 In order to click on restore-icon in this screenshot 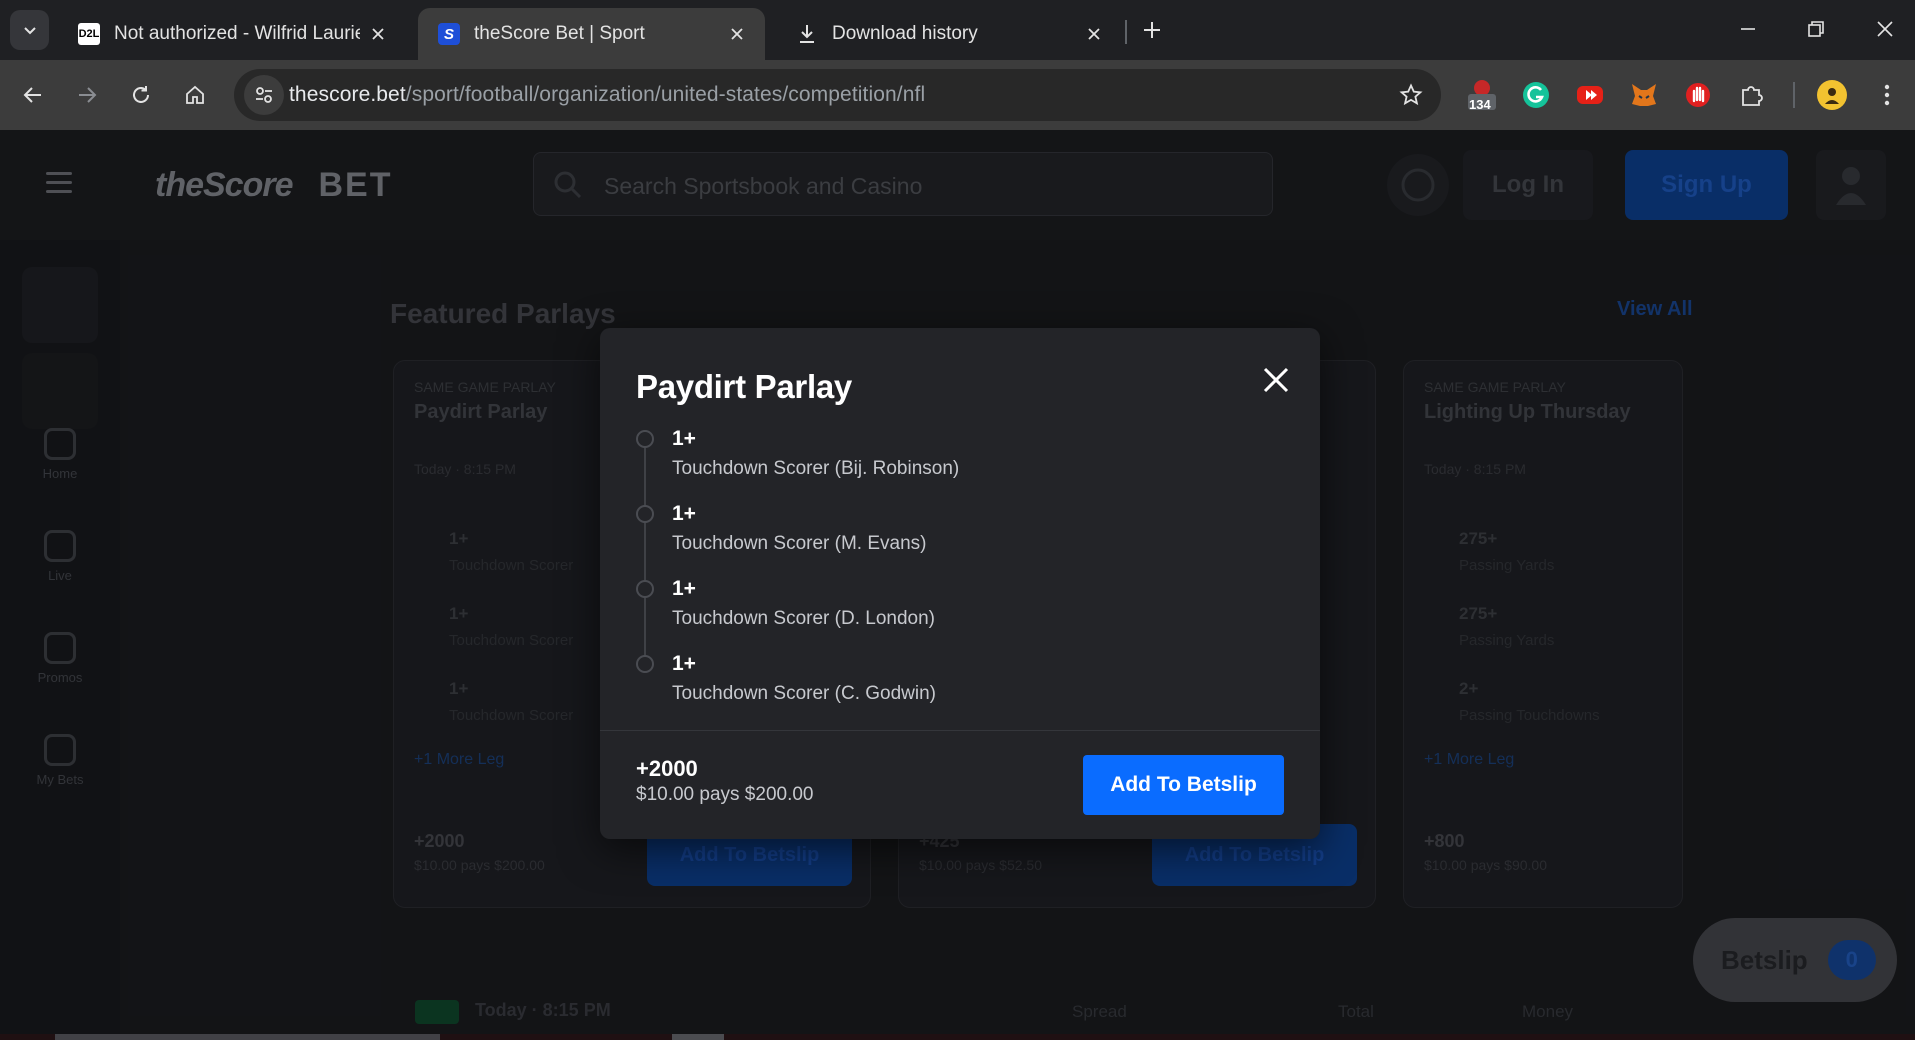, I will do `click(1816, 29)`.